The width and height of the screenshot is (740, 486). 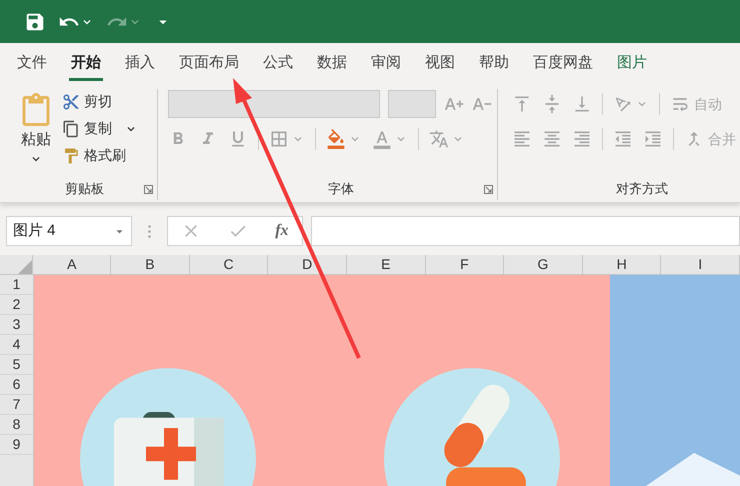 What do you see at coordinates (700, 264) in the screenshot?
I see `column-header: I` at bounding box center [700, 264].